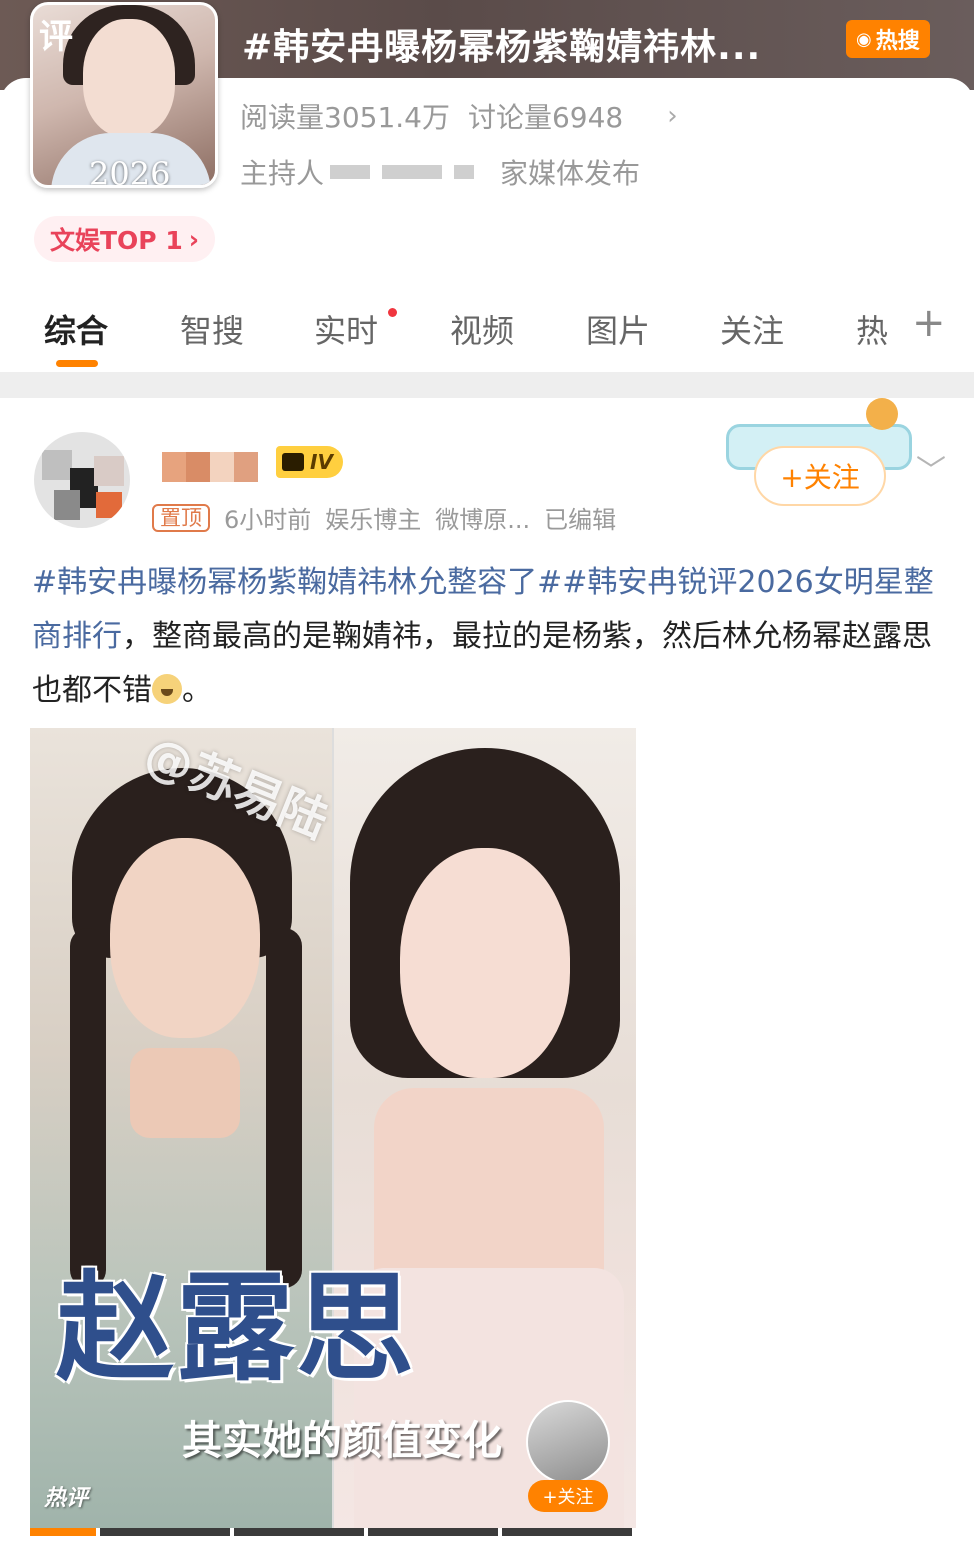  Describe the element at coordinates (197, 690) in the screenshot. I see `post-ending: 。` at that location.